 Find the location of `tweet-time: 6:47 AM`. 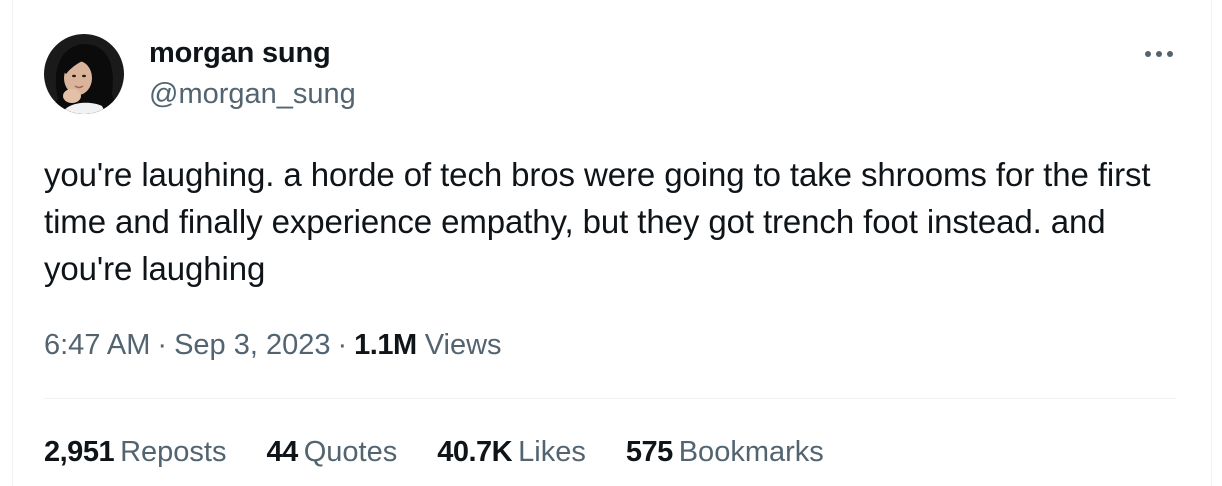

tweet-time: 6:47 AM is located at coordinates (97, 345).